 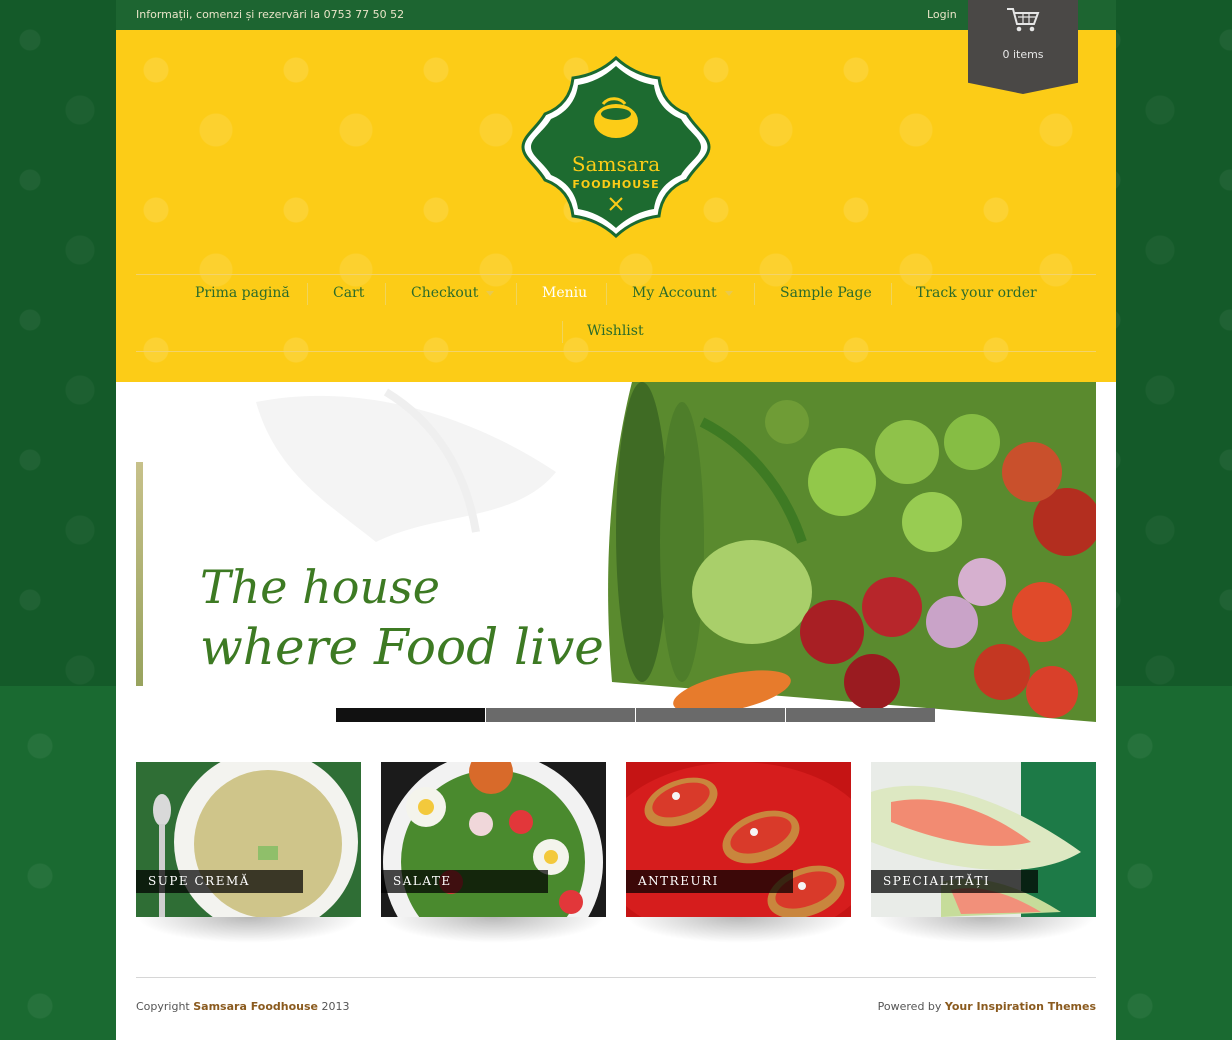 I want to click on nav-item-checkout: Checkout, so click(x=453, y=295).